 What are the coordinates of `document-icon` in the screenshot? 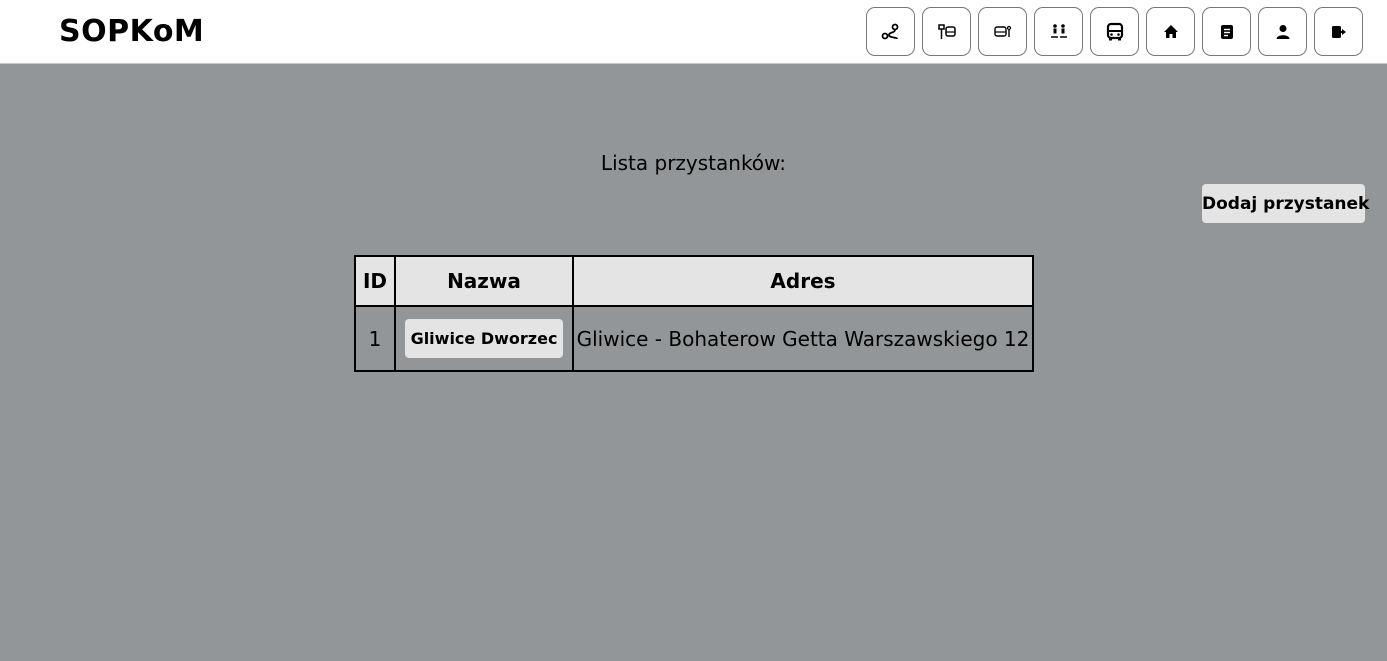 It's located at (1226, 31).